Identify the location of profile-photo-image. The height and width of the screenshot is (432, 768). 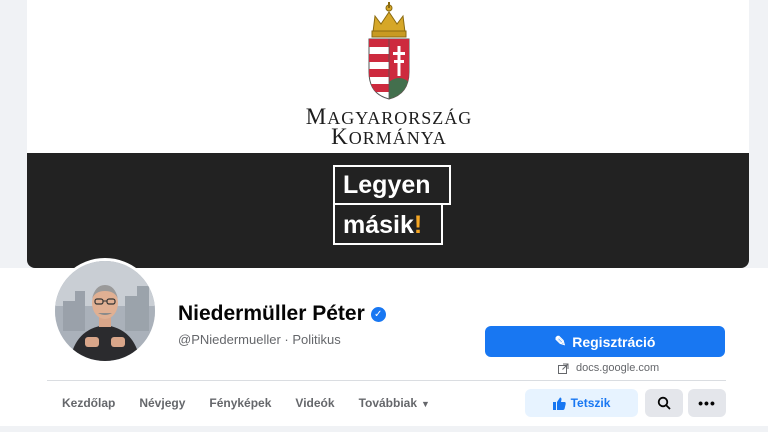
(105, 311).